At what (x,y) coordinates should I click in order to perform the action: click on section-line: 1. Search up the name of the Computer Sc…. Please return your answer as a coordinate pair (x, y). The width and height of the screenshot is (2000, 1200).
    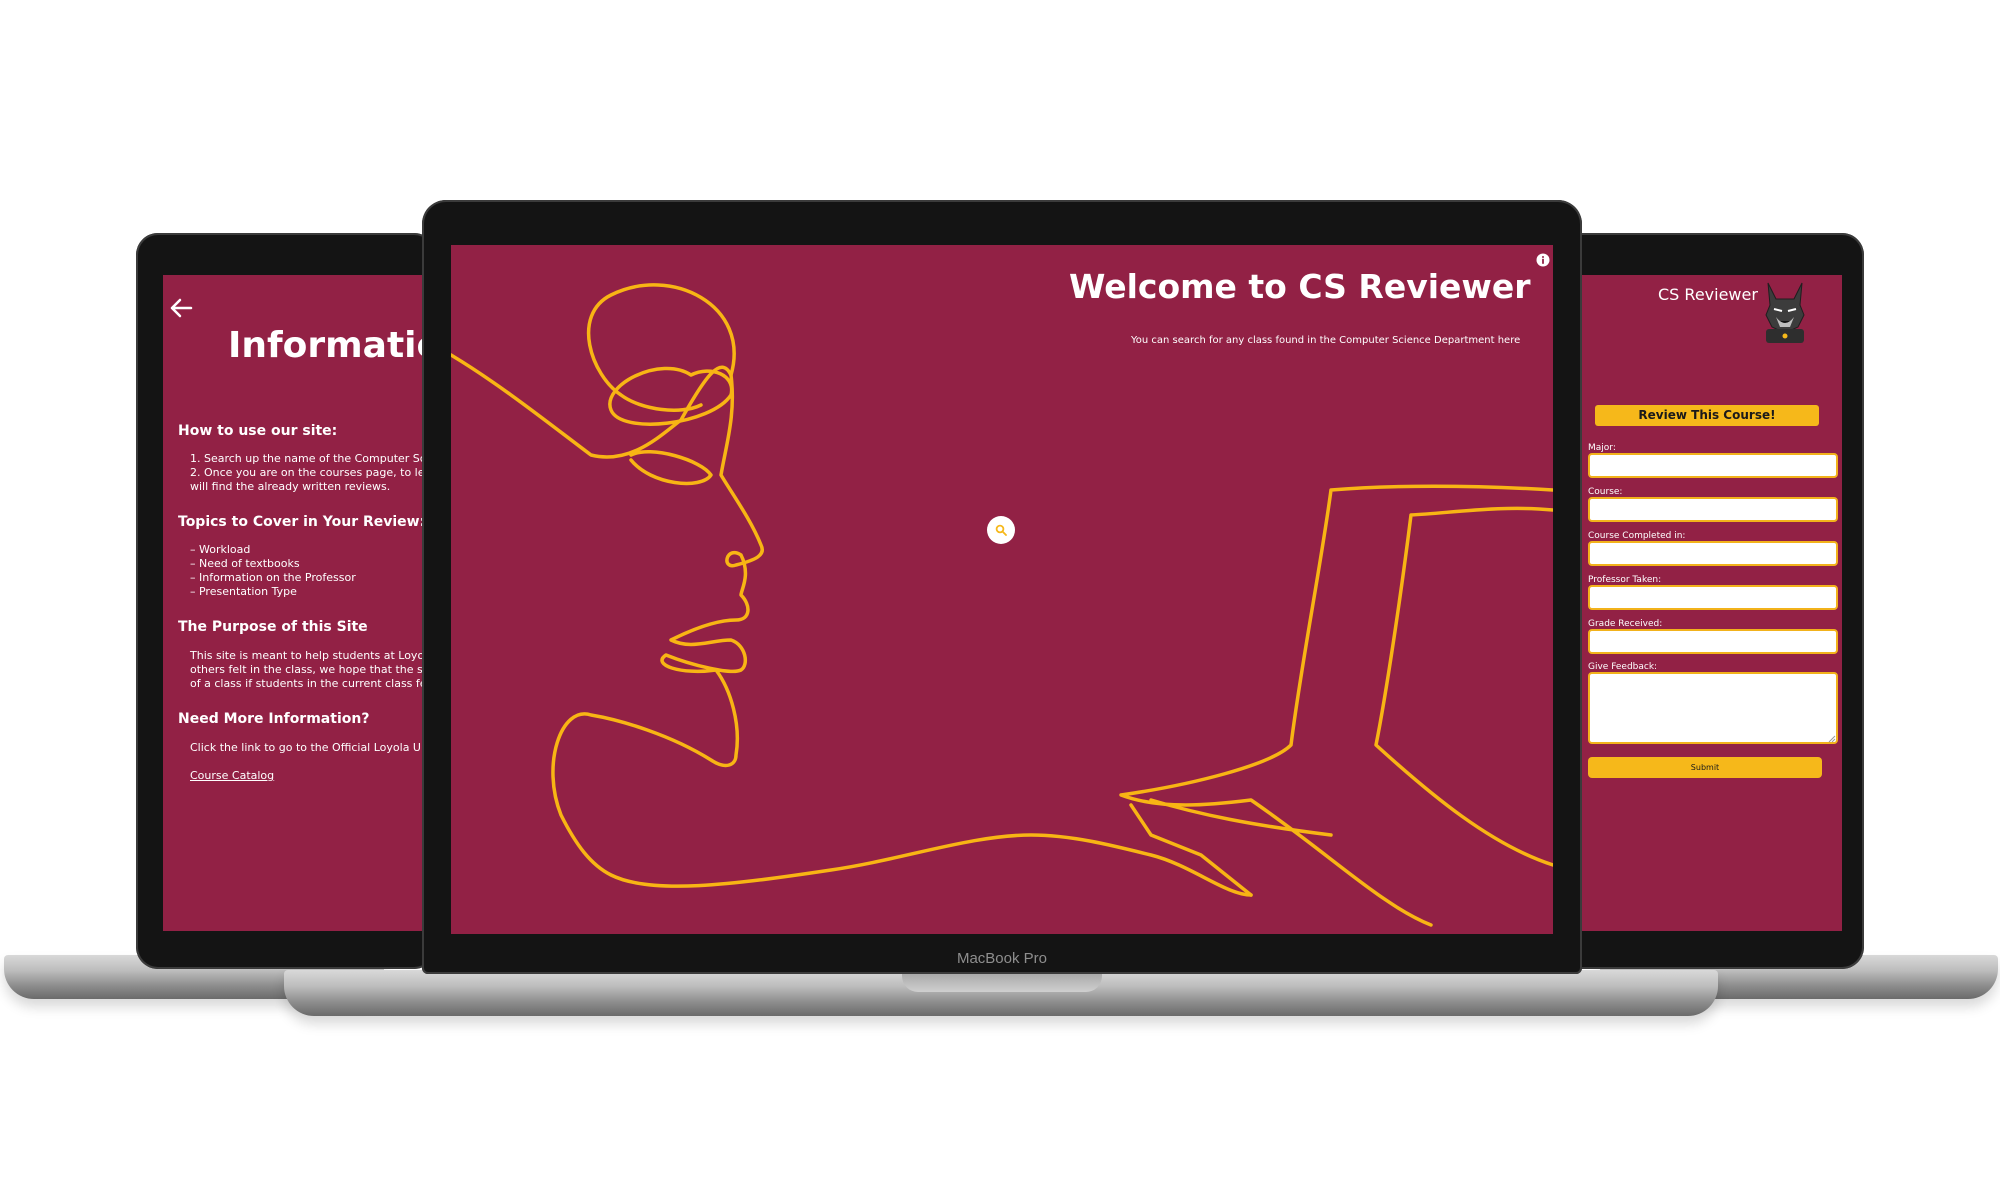
    Looking at the image, I should click on (316, 458).